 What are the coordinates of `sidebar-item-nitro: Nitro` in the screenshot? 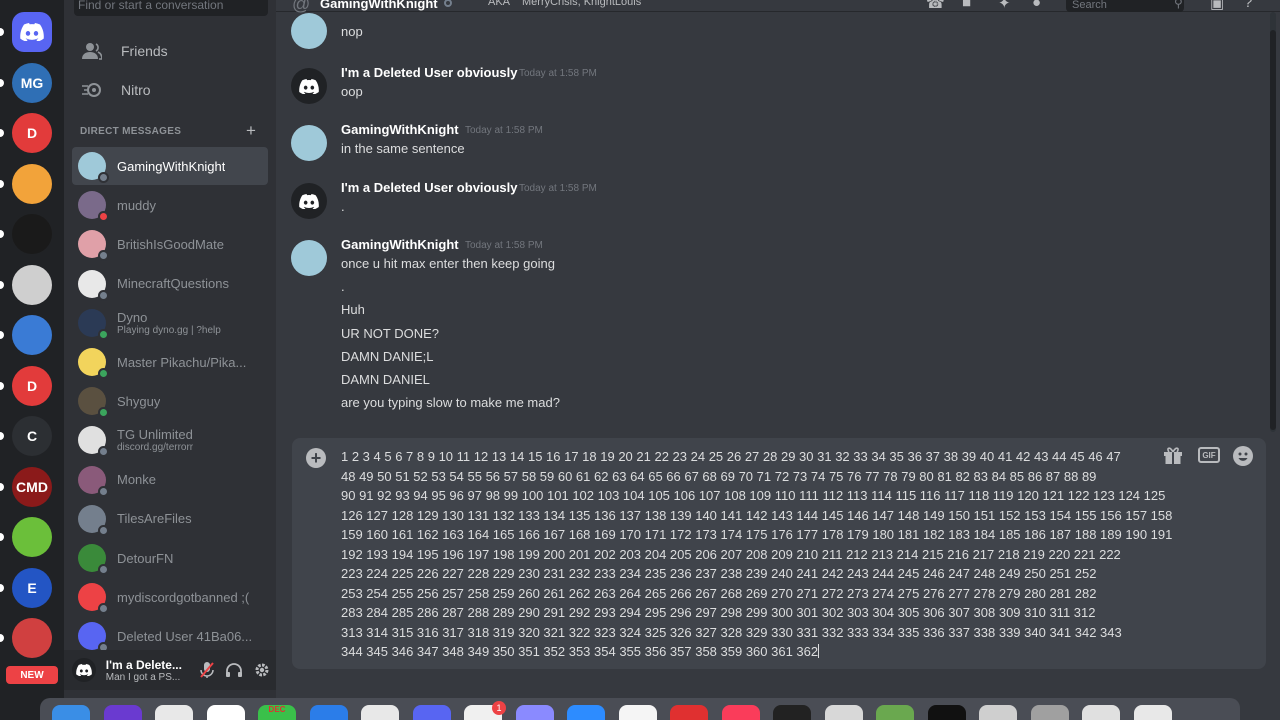 It's located at (170, 90).